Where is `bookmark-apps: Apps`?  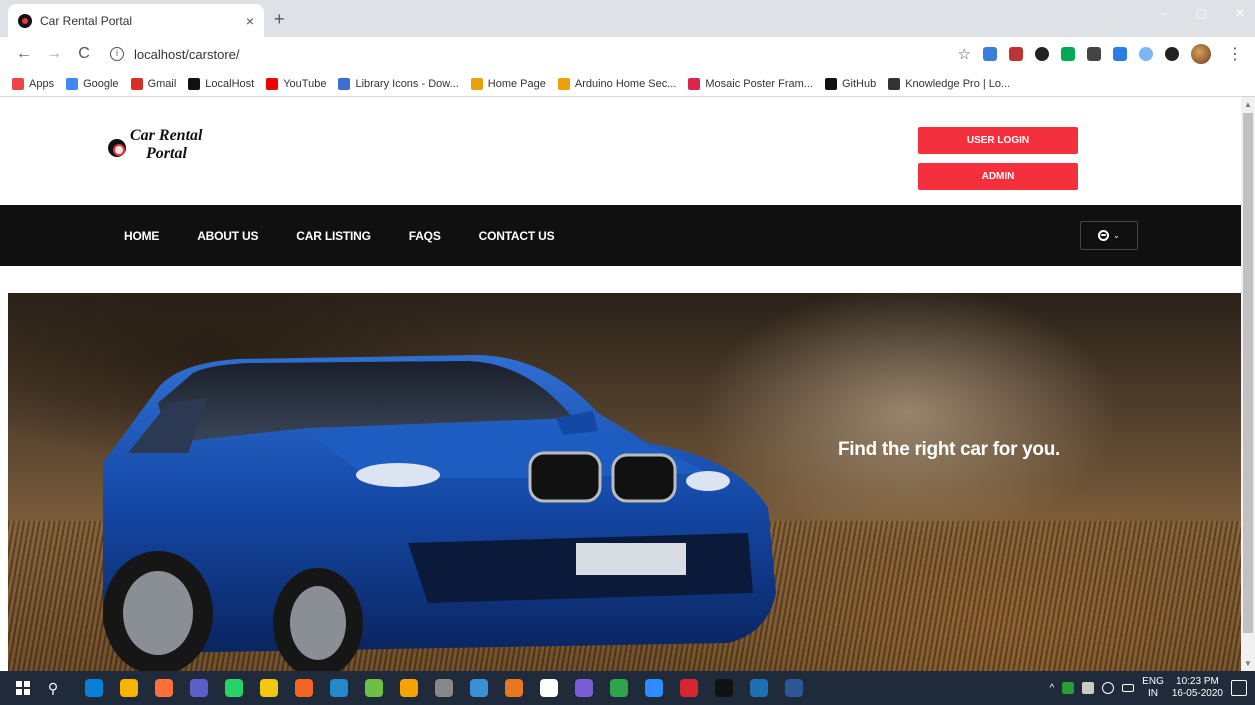
bookmark-apps: Apps is located at coordinates (33, 83).